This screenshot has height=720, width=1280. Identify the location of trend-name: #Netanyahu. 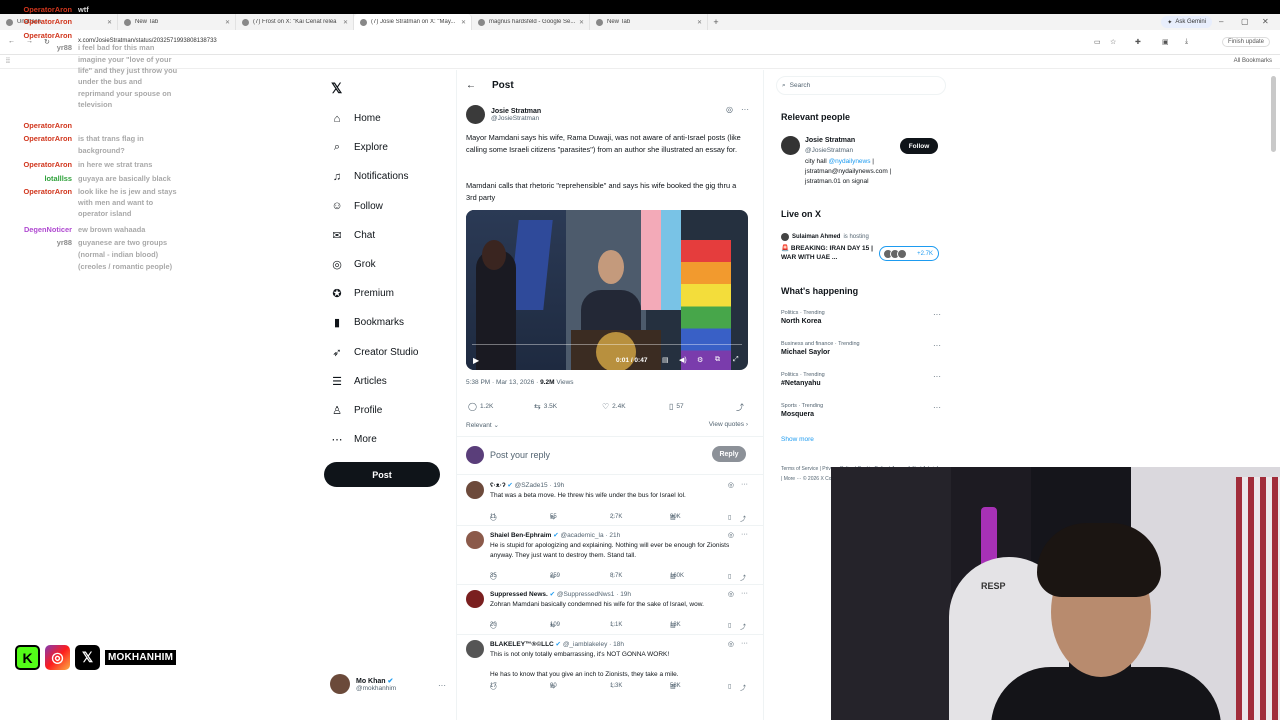
(861, 383).